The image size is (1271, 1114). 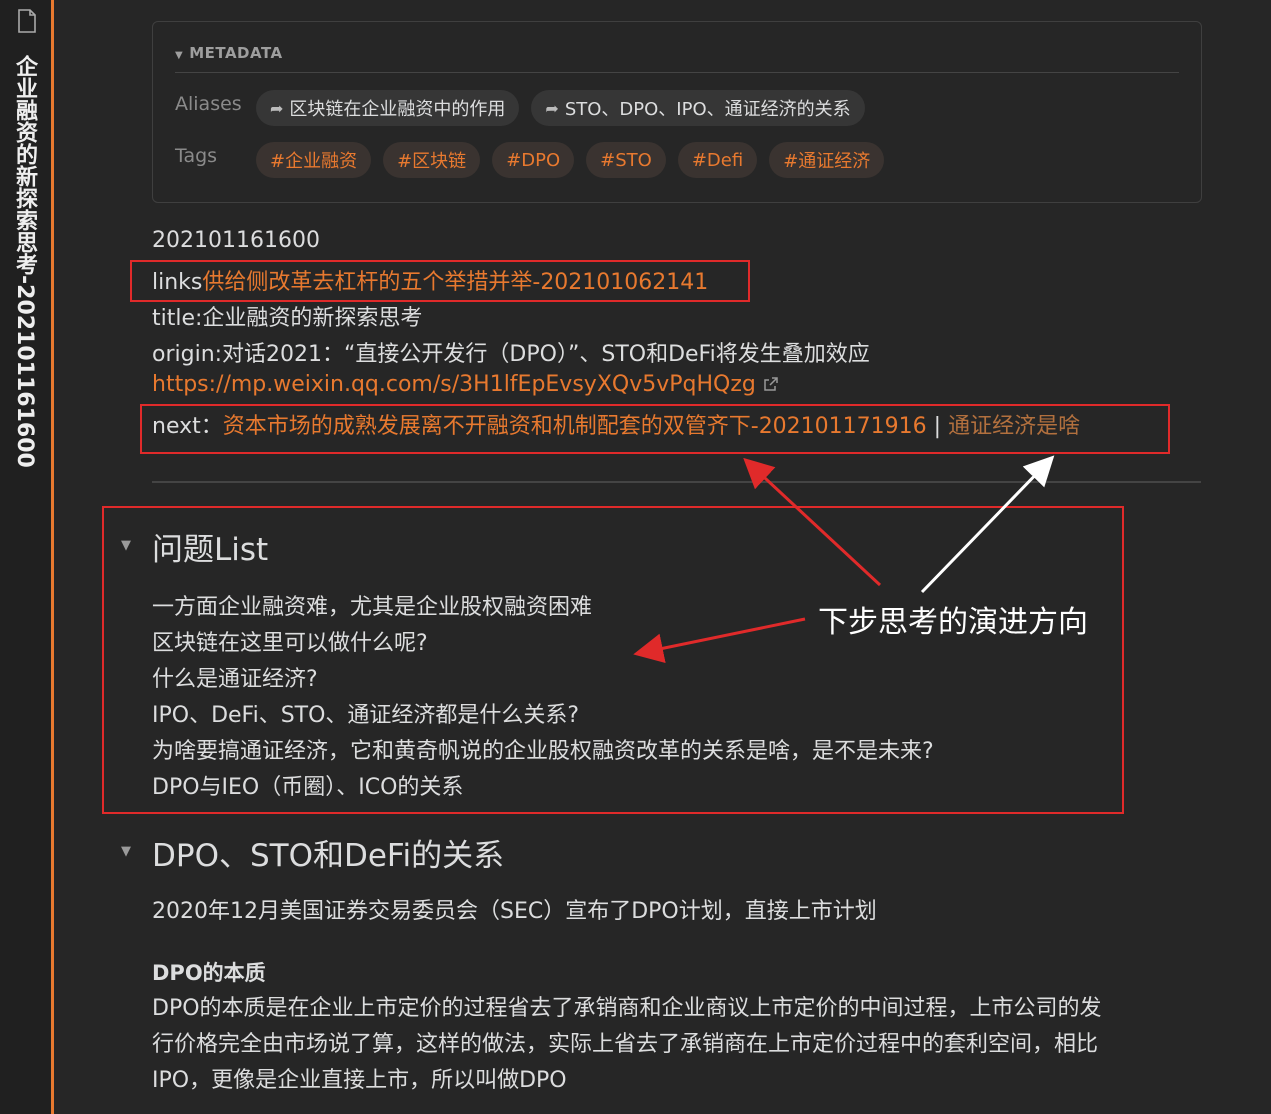 What do you see at coordinates (359, 1080) in the screenshot?
I see `paragraph-line: IPO，更像是企业直接上市，所以叫做DPO` at bounding box center [359, 1080].